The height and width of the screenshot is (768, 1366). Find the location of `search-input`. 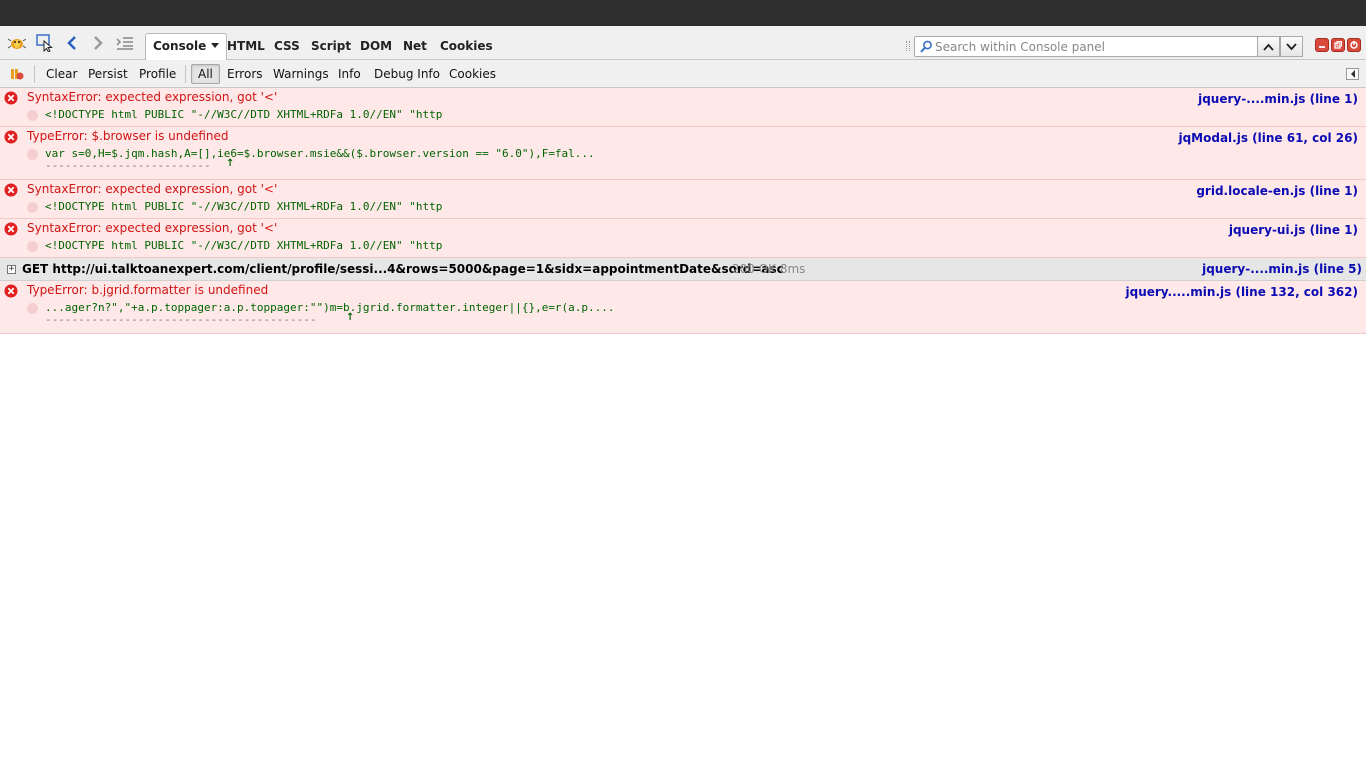

search-input is located at coordinates (1094, 46).